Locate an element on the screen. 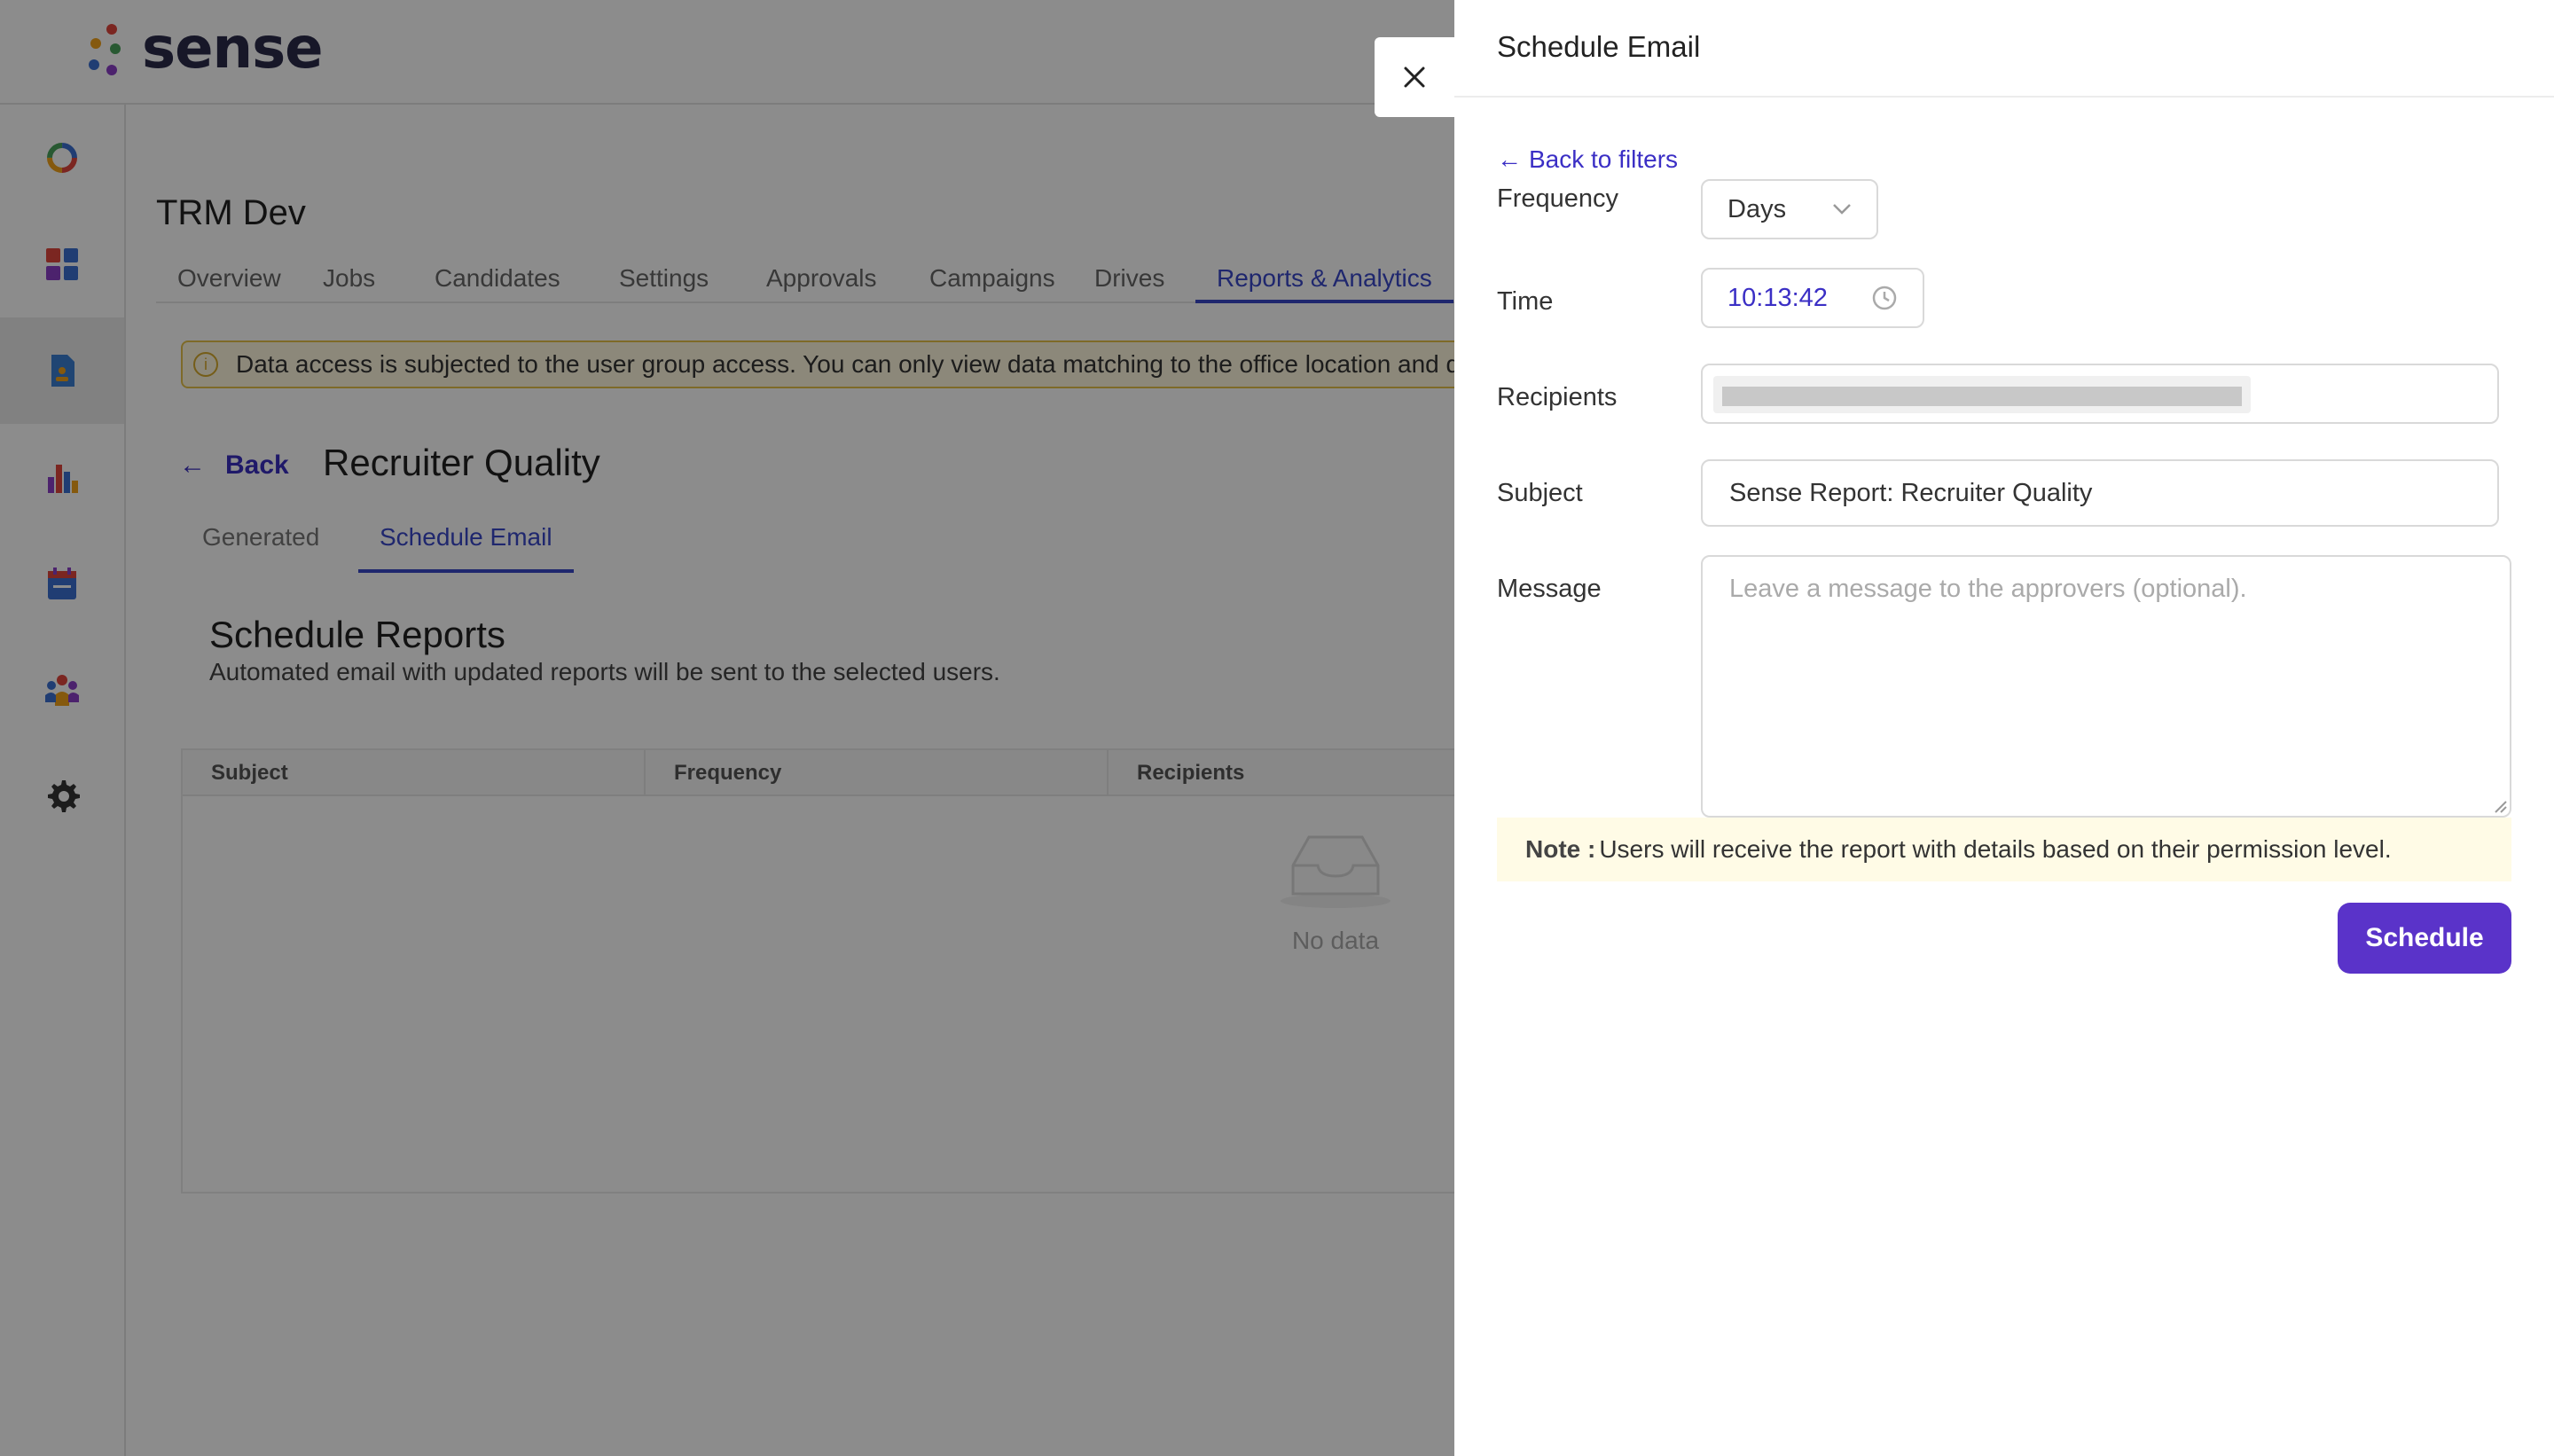 The height and width of the screenshot is (1456, 2554). frequency-label: Frequency is located at coordinates (1558, 198).